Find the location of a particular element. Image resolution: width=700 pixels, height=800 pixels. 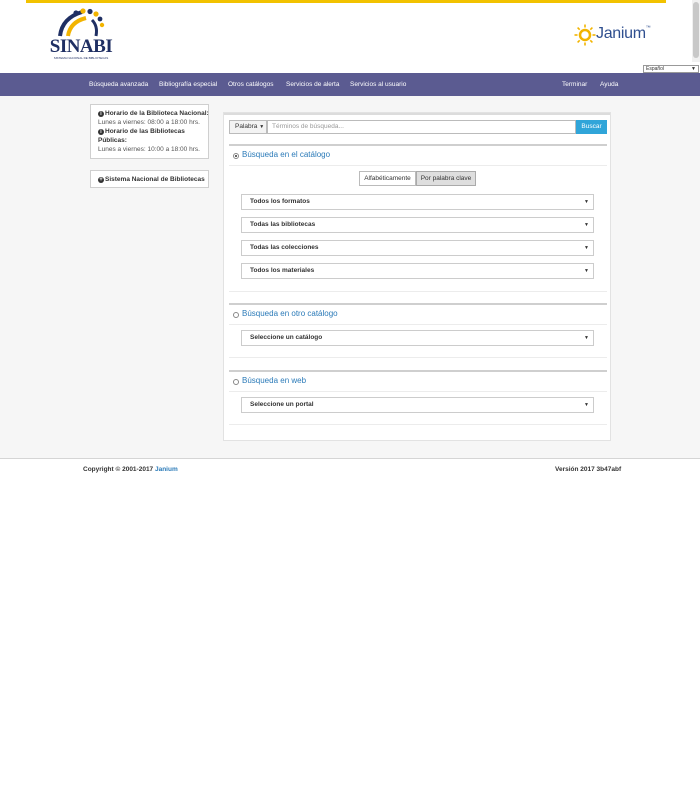

formats-select: Todos los formatos ▼ is located at coordinates (417, 202).